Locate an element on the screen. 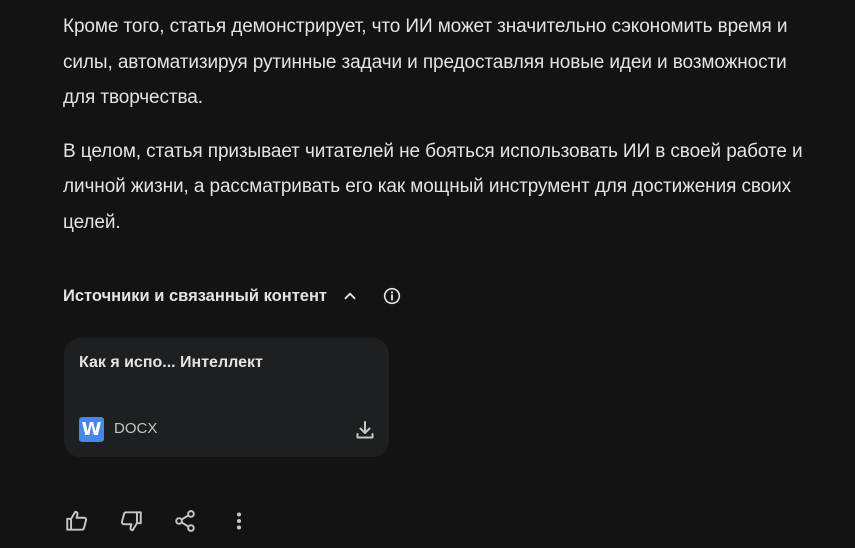  share-icon is located at coordinates (185, 521).